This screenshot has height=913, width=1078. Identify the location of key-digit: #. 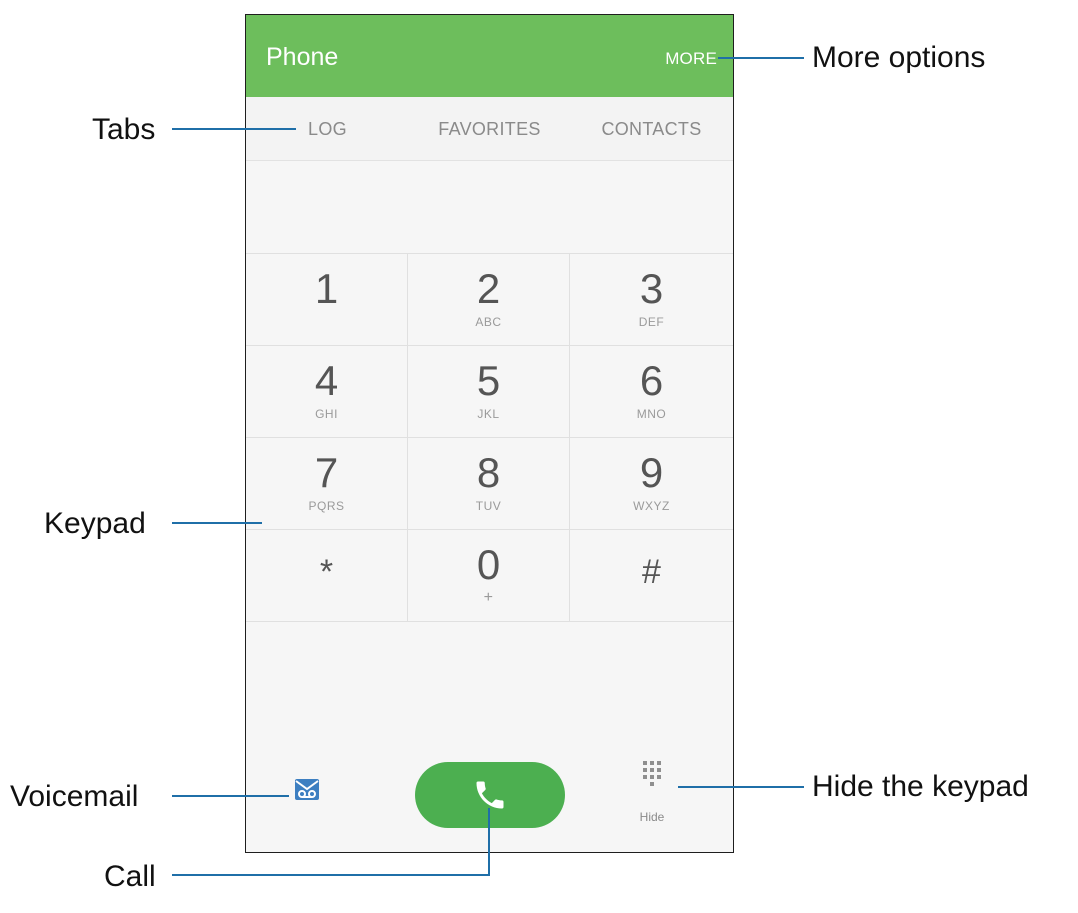
(651, 572).